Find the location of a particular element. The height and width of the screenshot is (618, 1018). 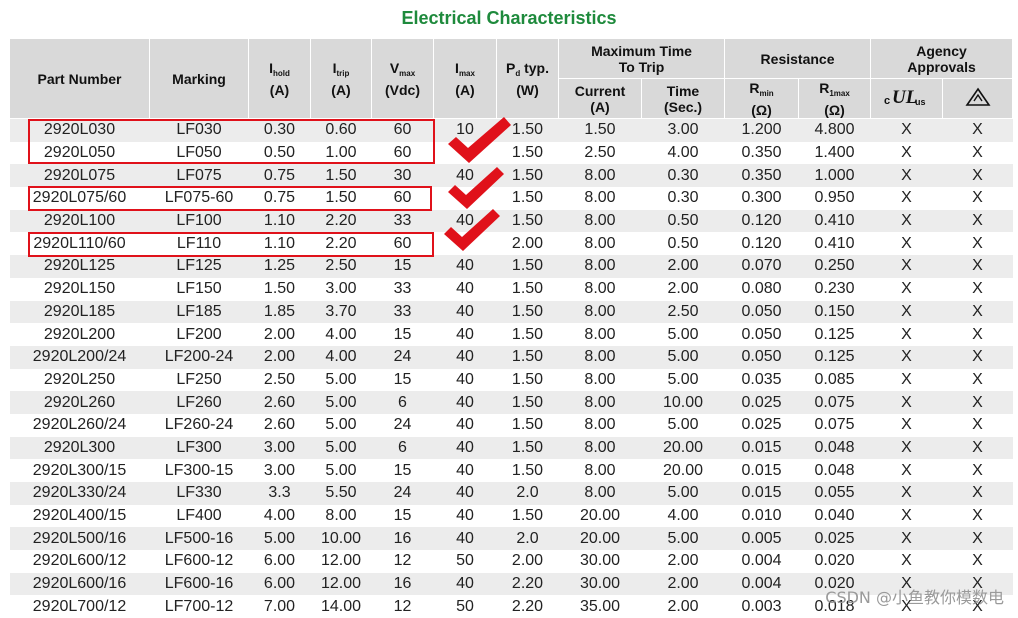

cell-ihold: 2.60 is located at coordinates (279, 402).